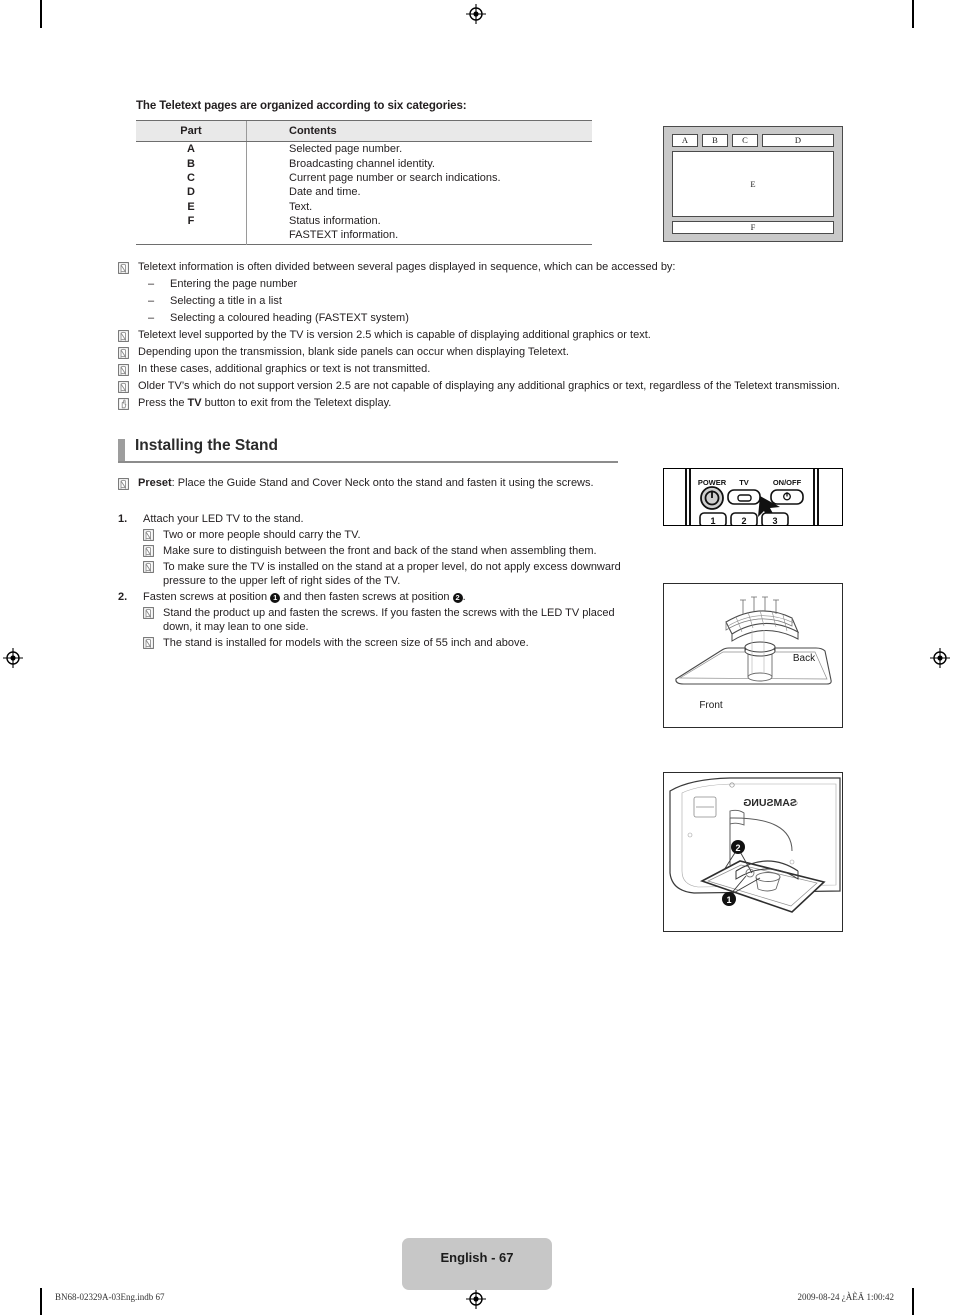 The width and height of the screenshot is (954, 1315). I want to click on cell-contents: FASTEXT information., so click(419, 236).